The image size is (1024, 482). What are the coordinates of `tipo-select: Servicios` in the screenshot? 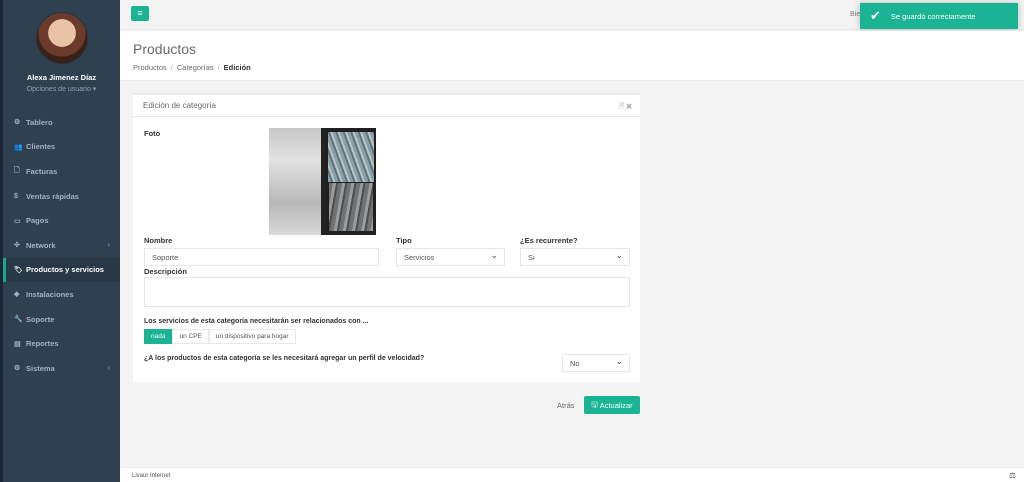 It's located at (450, 257).